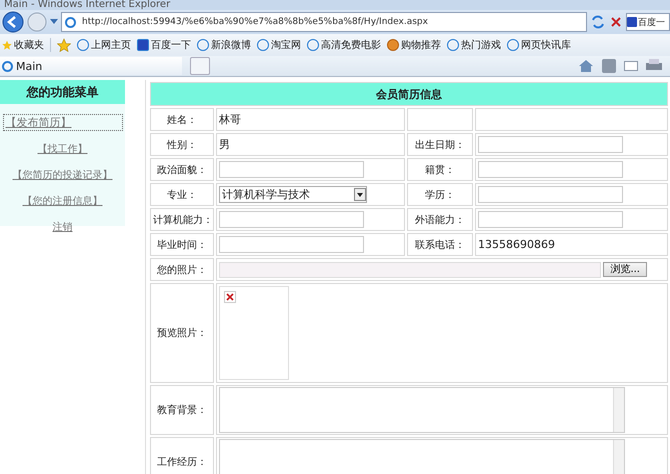  Describe the element at coordinates (279, 45) in the screenshot. I see `bookmark-link: 淘宝网` at that location.